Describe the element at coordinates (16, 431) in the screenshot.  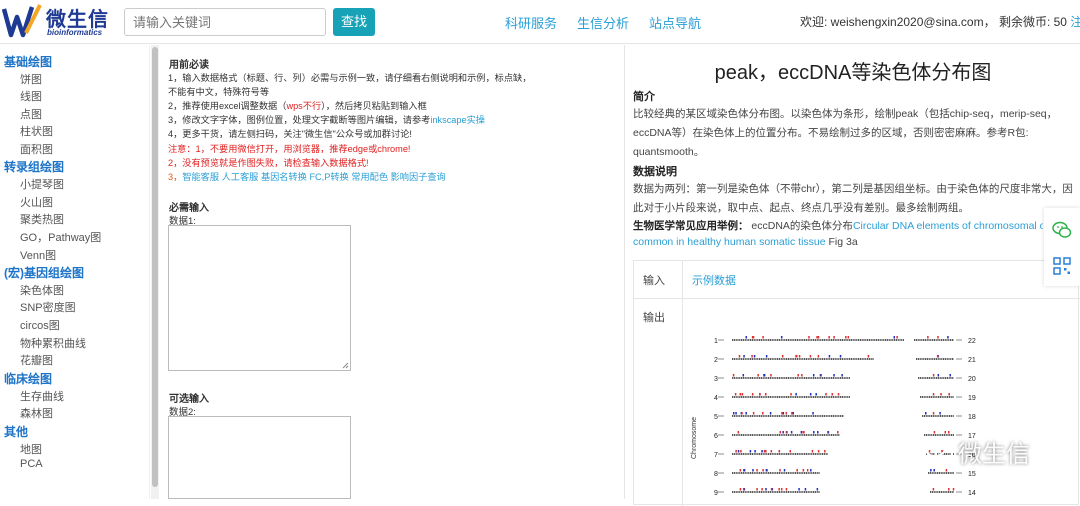
I see `sidebar-category-other: 其他` at that location.